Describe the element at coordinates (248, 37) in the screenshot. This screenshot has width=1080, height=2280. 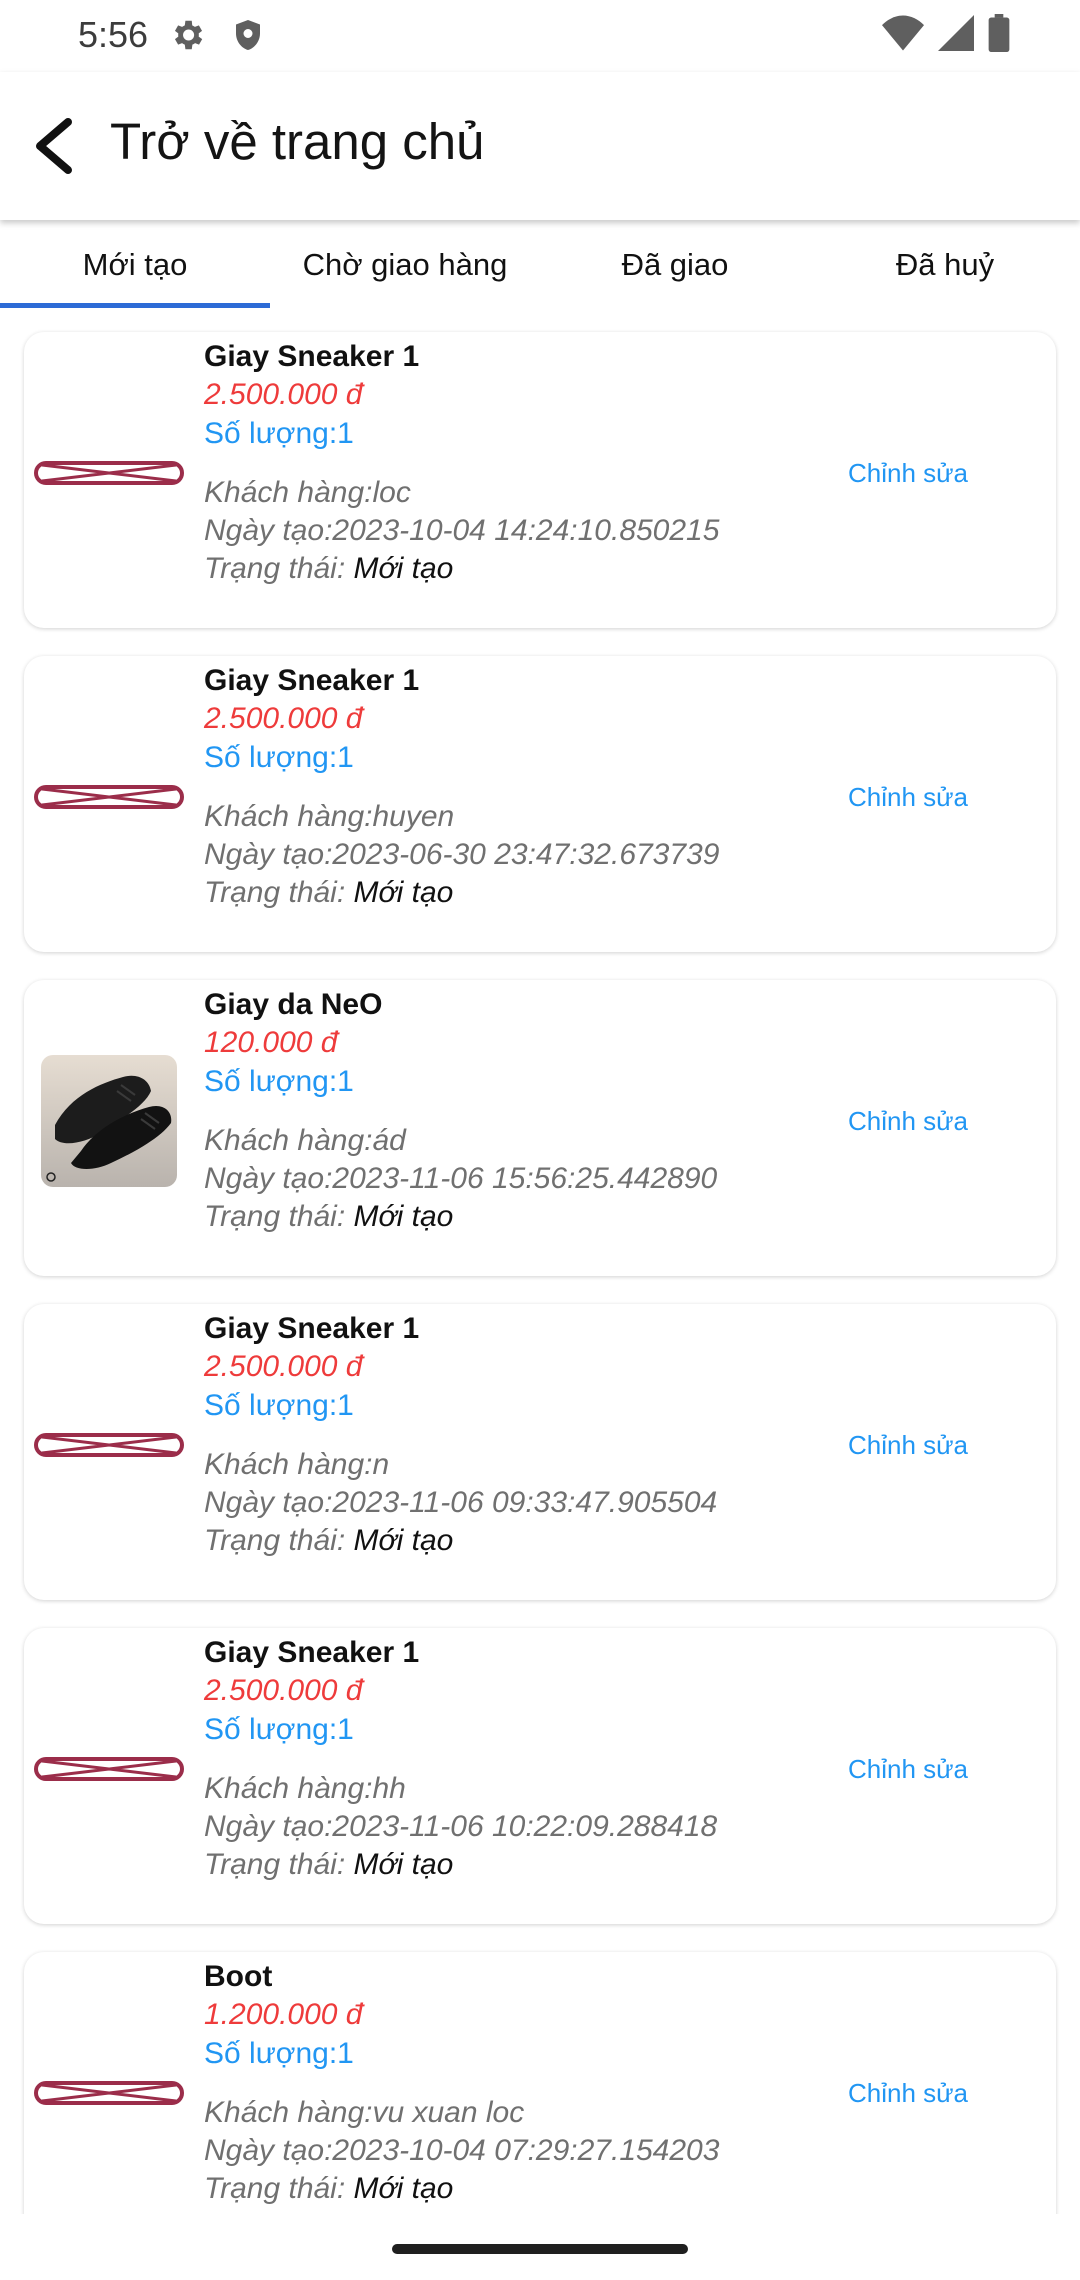
I see `shield-icon` at that location.